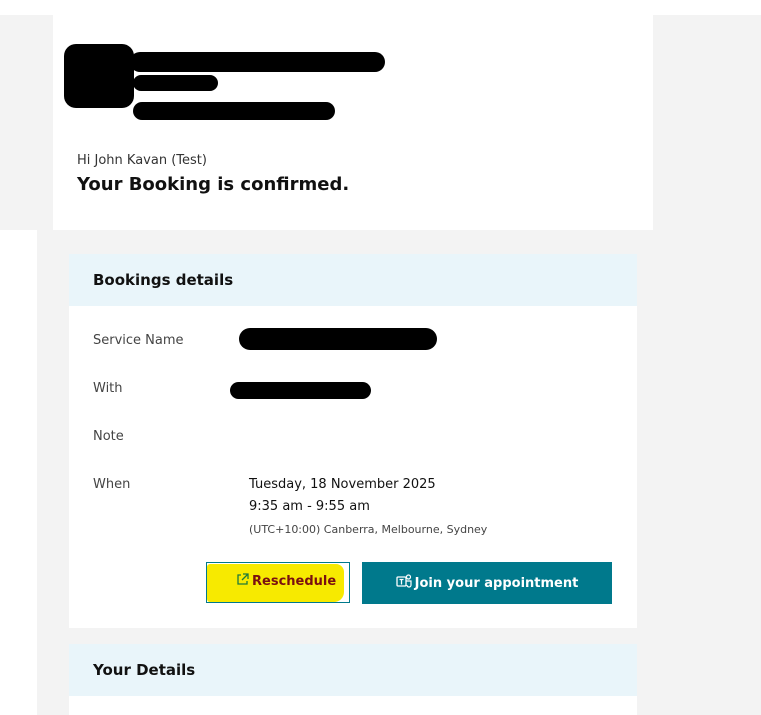 The height and width of the screenshot is (715, 761). Describe the element at coordinates (404, 583) in the screenshot. I see `teams-icon` at that location.